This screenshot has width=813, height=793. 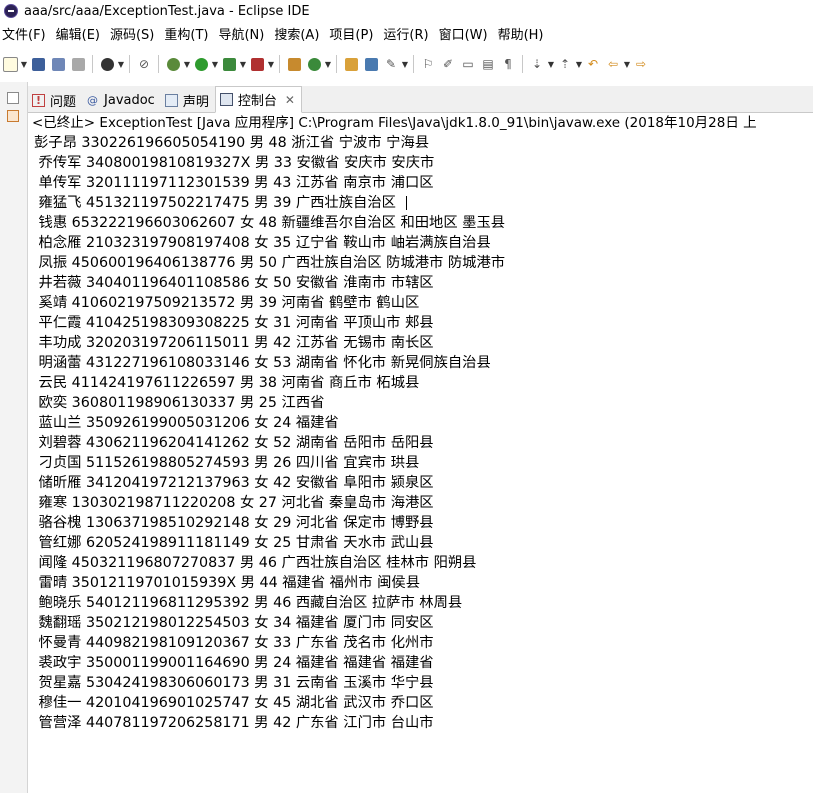 I want to click on new-java-class-icon, so click(x=314, y=64).